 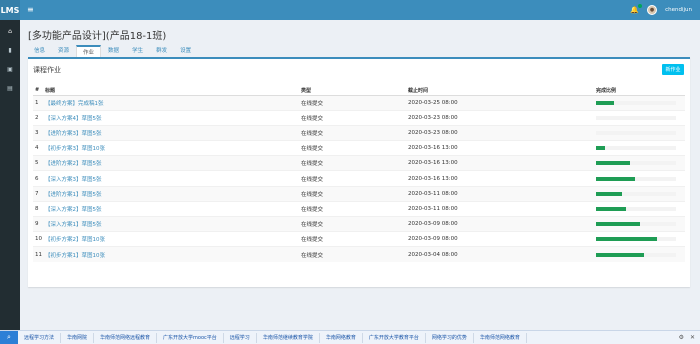 What do you see at coordinates (394, 337) in the screenshot?
I see `bottom-link: 广东开放大学教育平台` at bounding box center [394, 337].